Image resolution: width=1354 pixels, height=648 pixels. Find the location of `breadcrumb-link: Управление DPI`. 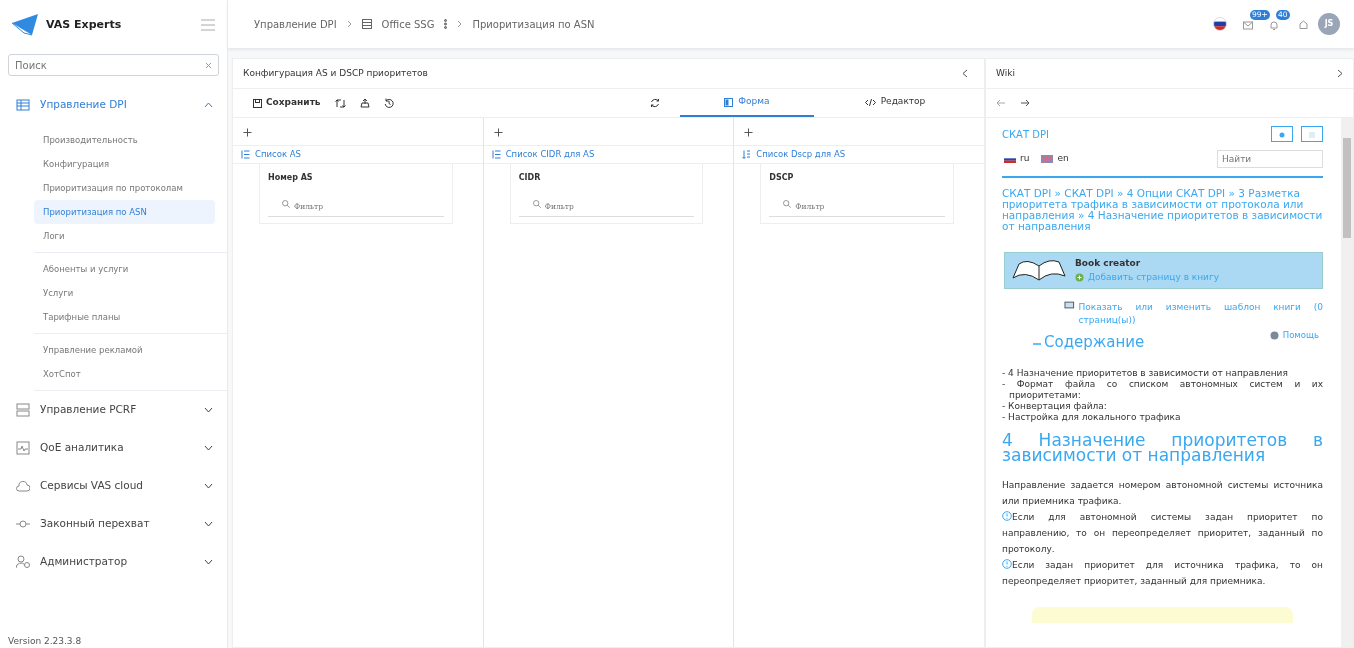

breadcrumb-link: Управление DPI is located at coordinates (295, 24).